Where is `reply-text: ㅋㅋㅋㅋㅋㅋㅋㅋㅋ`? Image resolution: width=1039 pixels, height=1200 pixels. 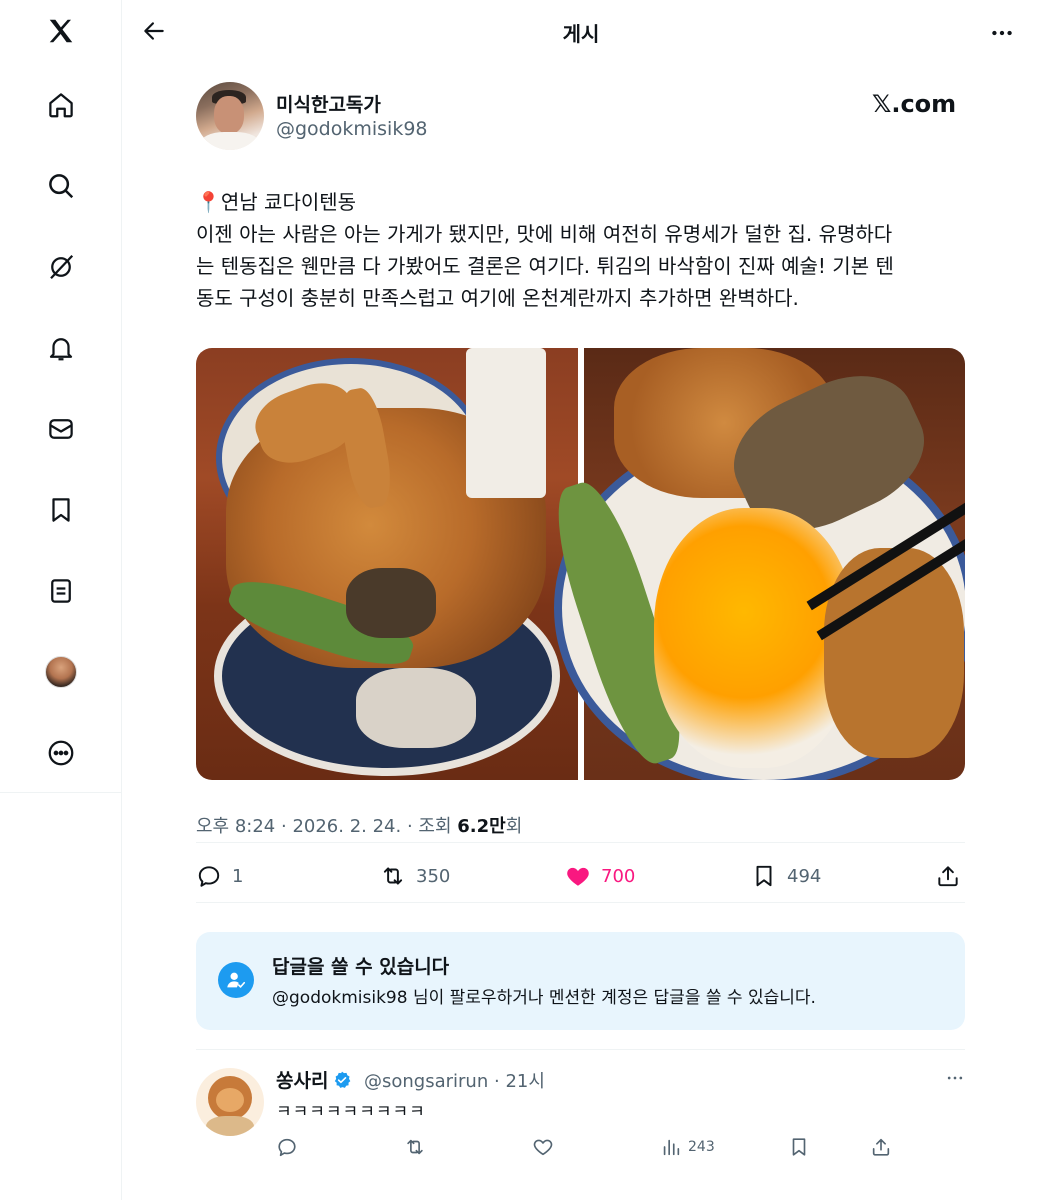 reply-text: ㅋㅋㅋㅋㅋㅋㅋㅋㅋ is located at coordinates (351, 1112).